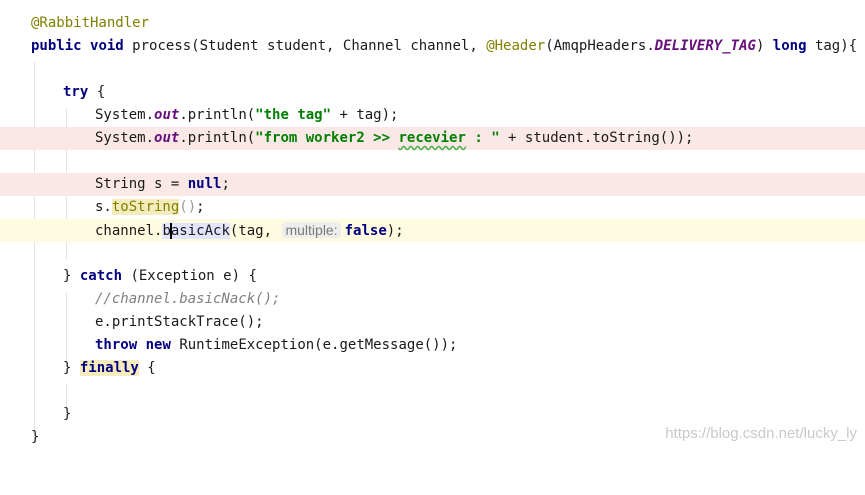 The image size is (865, 495). I want to click on string-literal: "from worker2 >>, so click(327, 138).